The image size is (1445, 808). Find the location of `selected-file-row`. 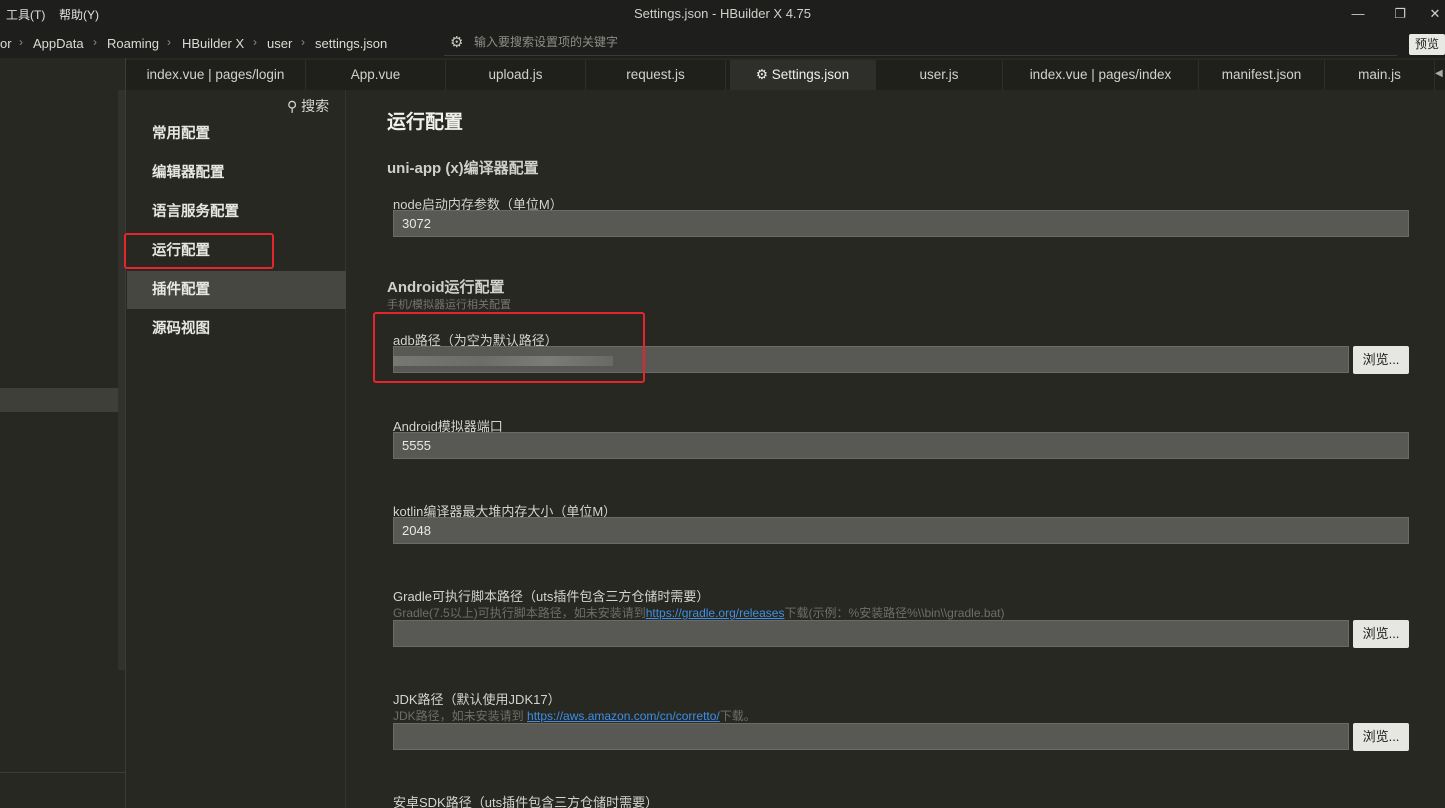

selected-file-row is located at coordinates (59, 400).